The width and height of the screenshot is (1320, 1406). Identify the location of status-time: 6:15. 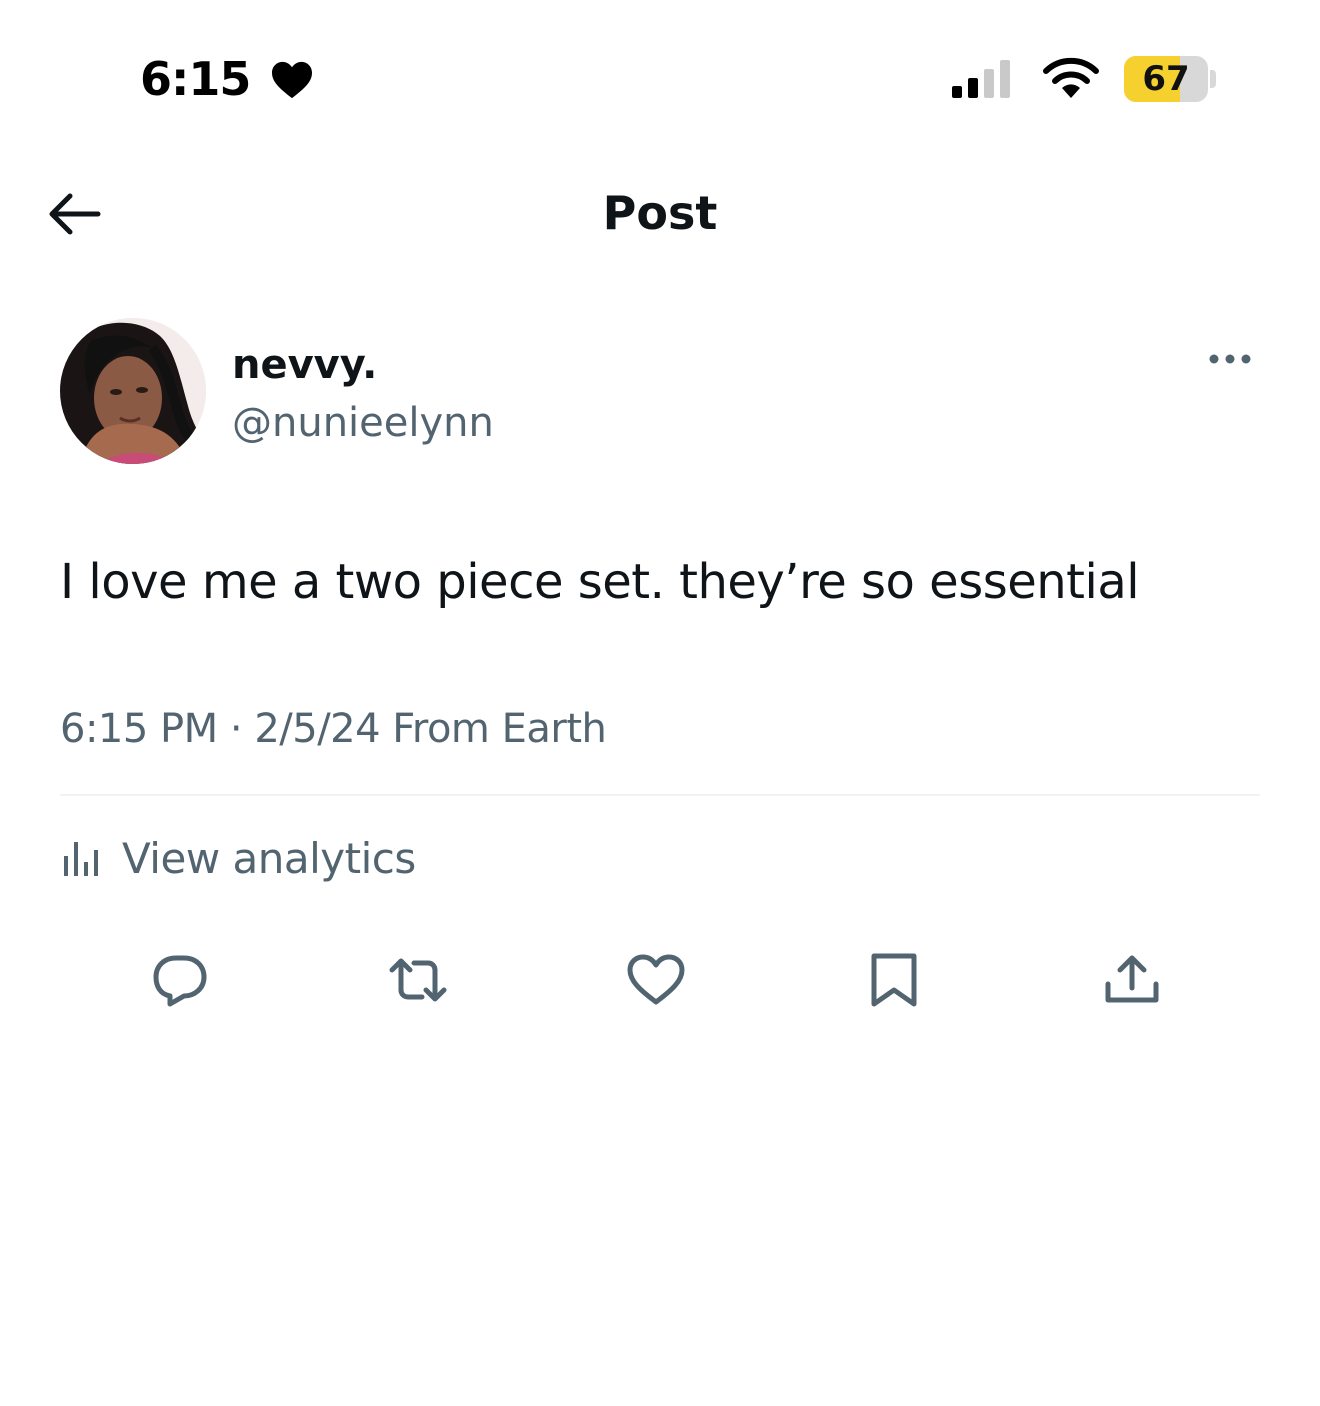
(195, 79).